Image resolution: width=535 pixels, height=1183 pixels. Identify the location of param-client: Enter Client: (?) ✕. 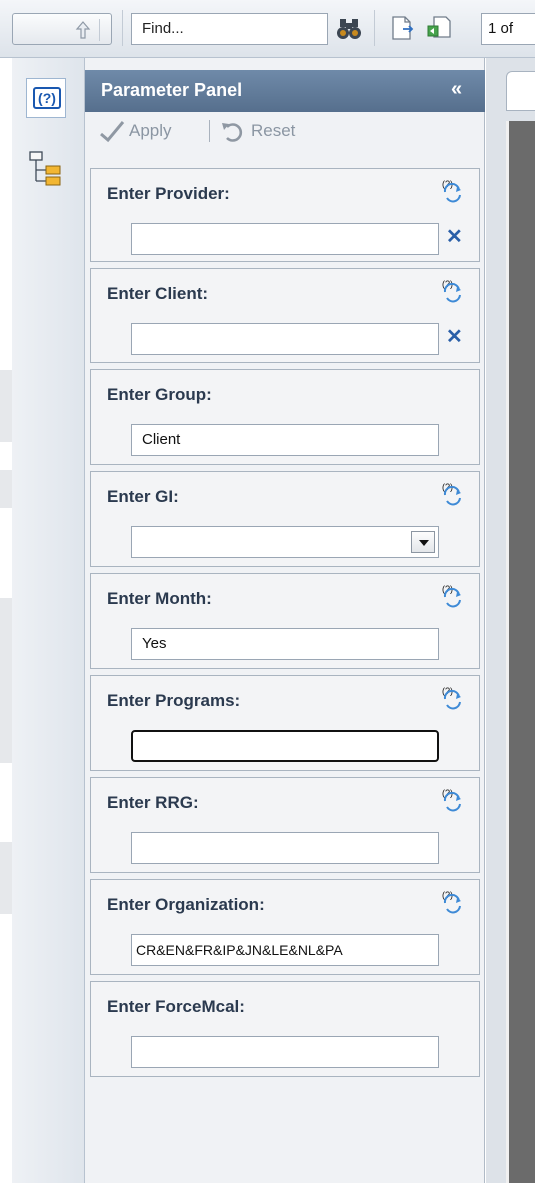
(285, 315).